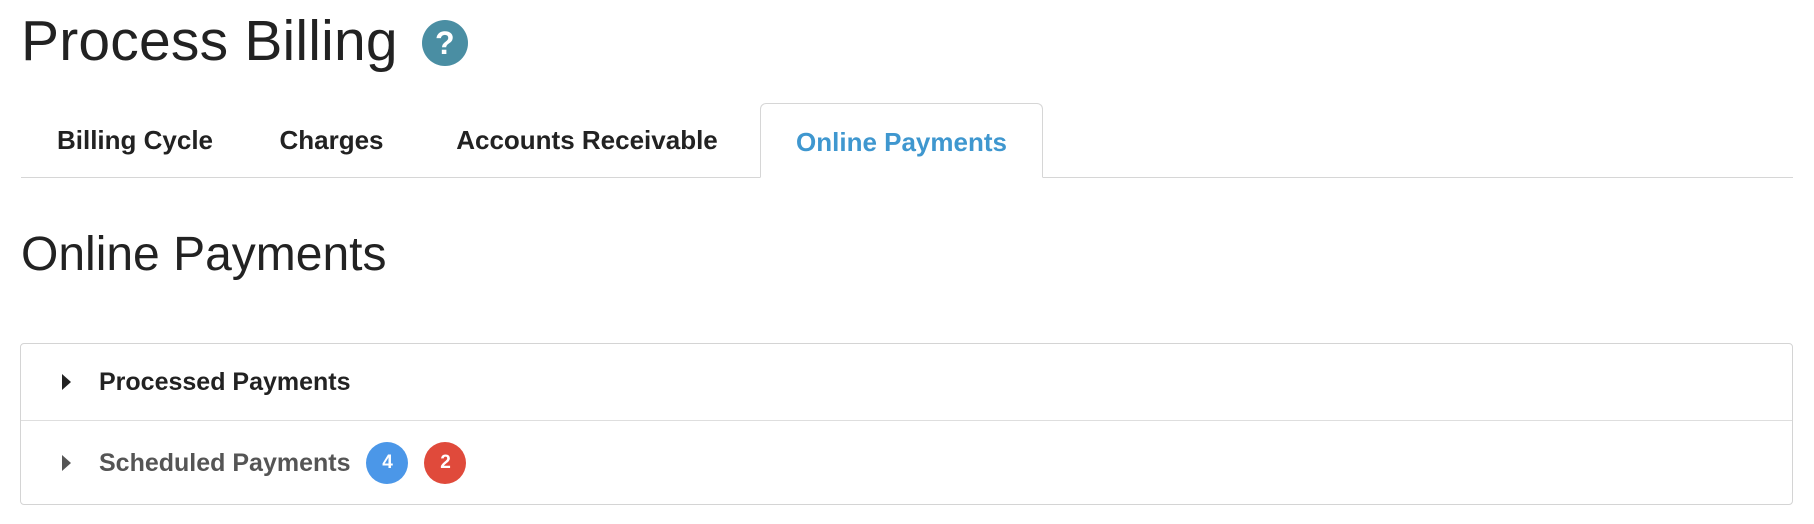  I want to click on help-question-icon: ?, so click(444, 43).